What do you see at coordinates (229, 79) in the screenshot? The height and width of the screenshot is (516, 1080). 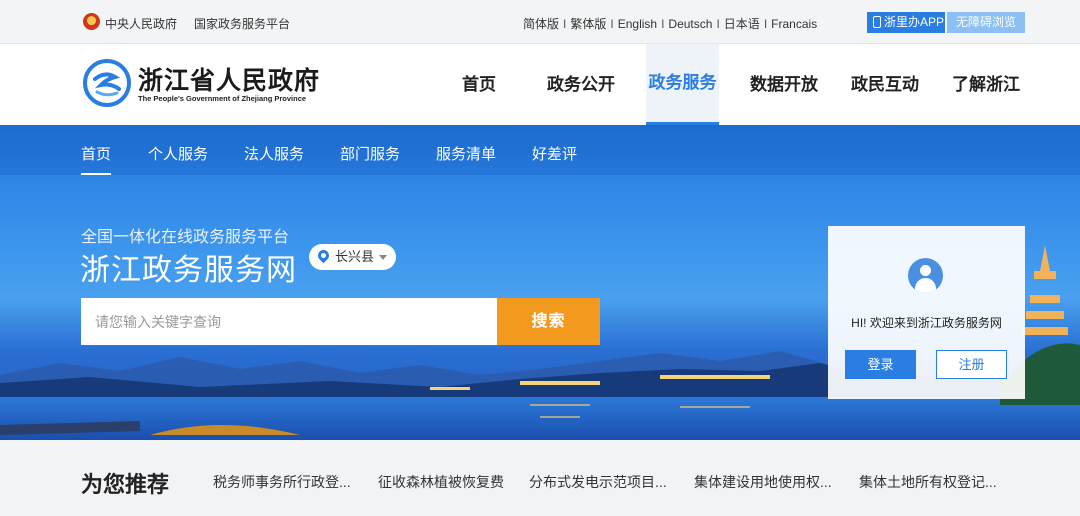 I see `logo-title-cn: 浙江省人民政府` at bounding box center [229, 79].